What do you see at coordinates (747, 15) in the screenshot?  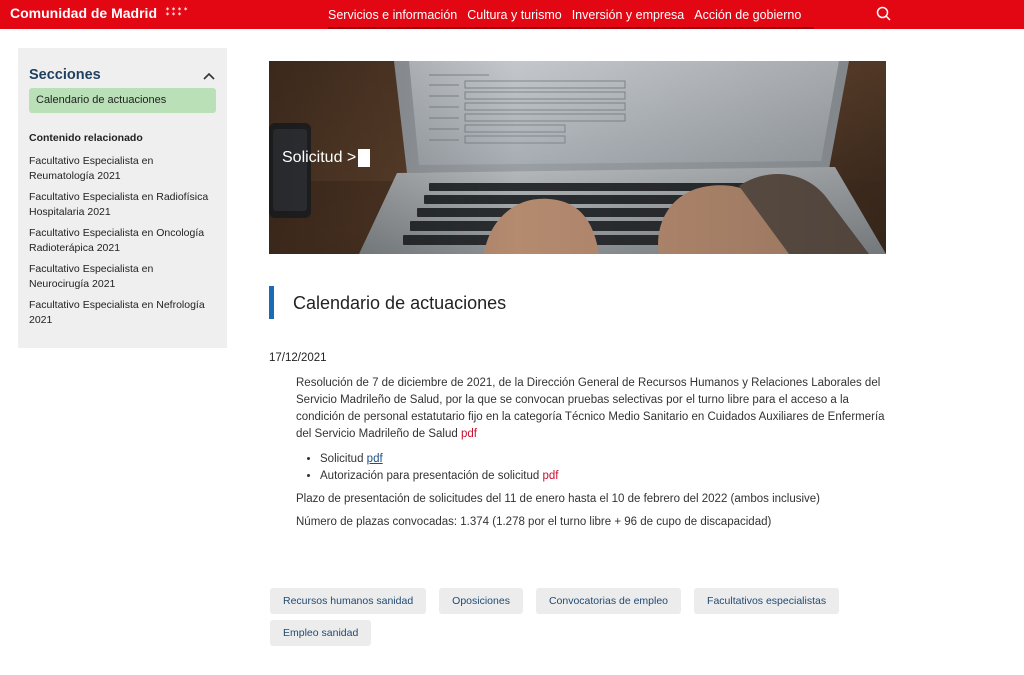 I see `nav-accion: Acción de gobierno` at bounding box center [747, 15].